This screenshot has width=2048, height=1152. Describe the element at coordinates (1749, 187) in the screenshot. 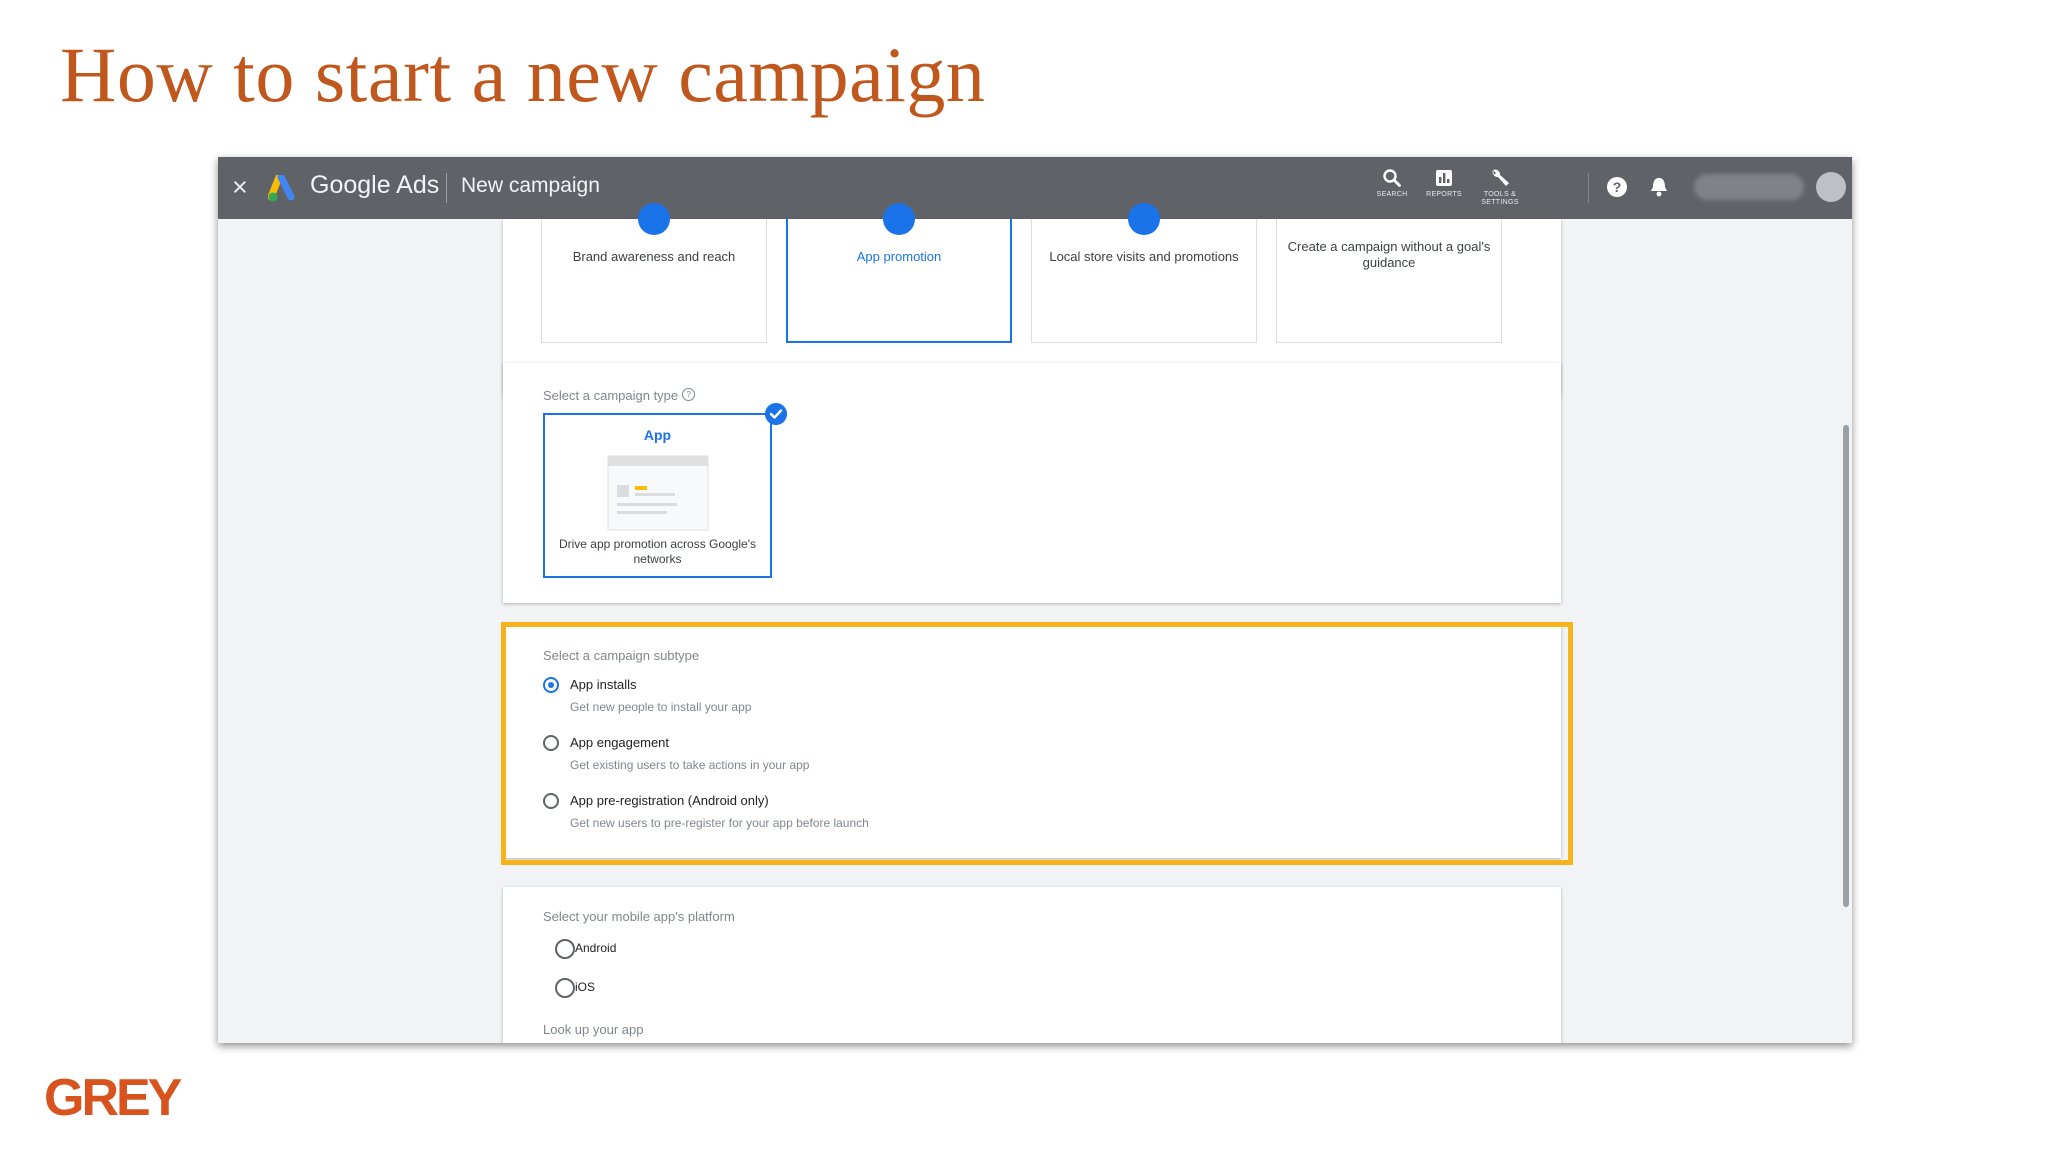

I see `account-name-blurred` at that location.